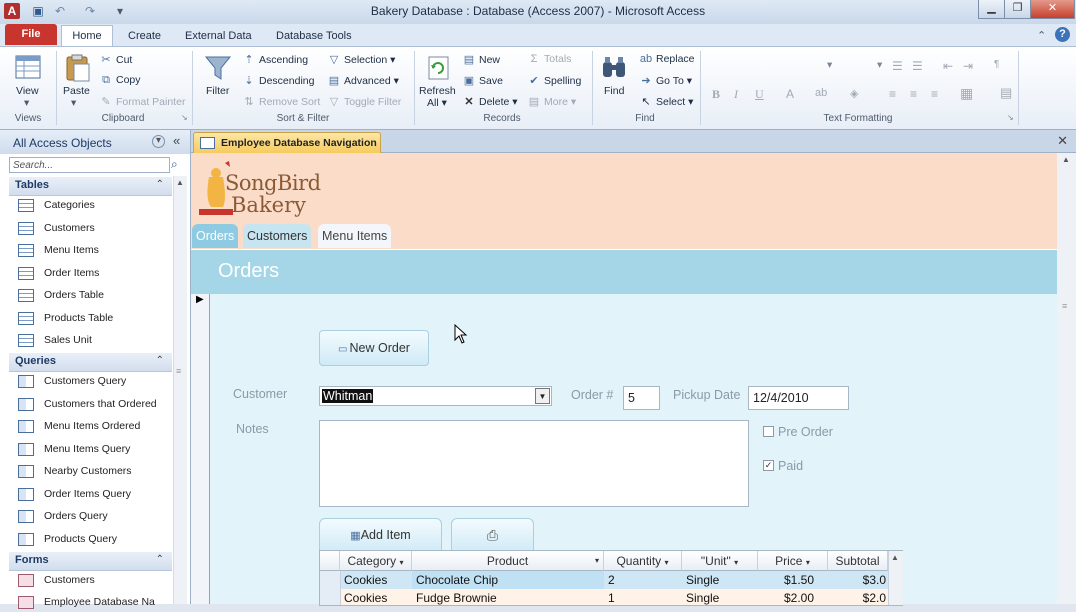  What do you see at coordinates (74, 449) in the screenshot?
I see `nav-item-menu-items-query: Menu Items Query` at bounding box center [74, 449].